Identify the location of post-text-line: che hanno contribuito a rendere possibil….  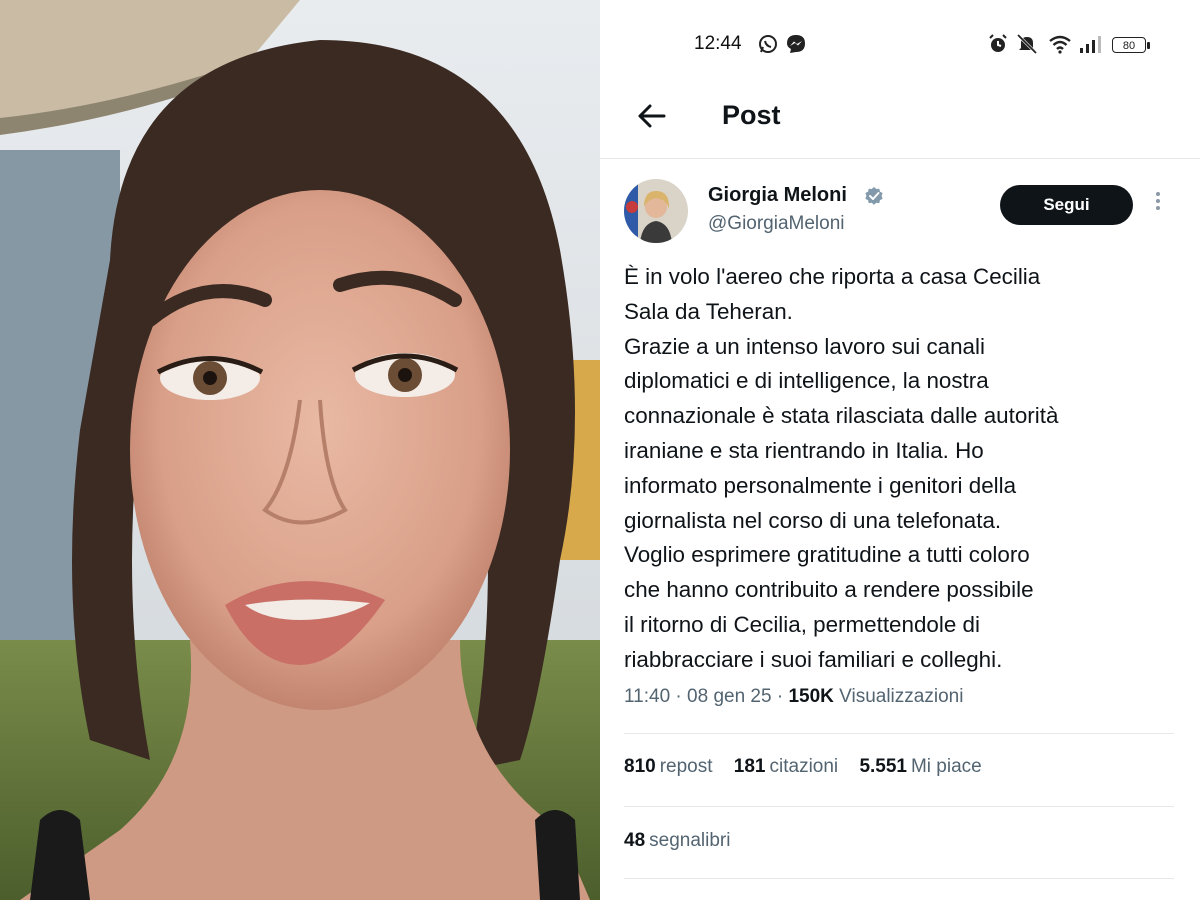
(829, 590).